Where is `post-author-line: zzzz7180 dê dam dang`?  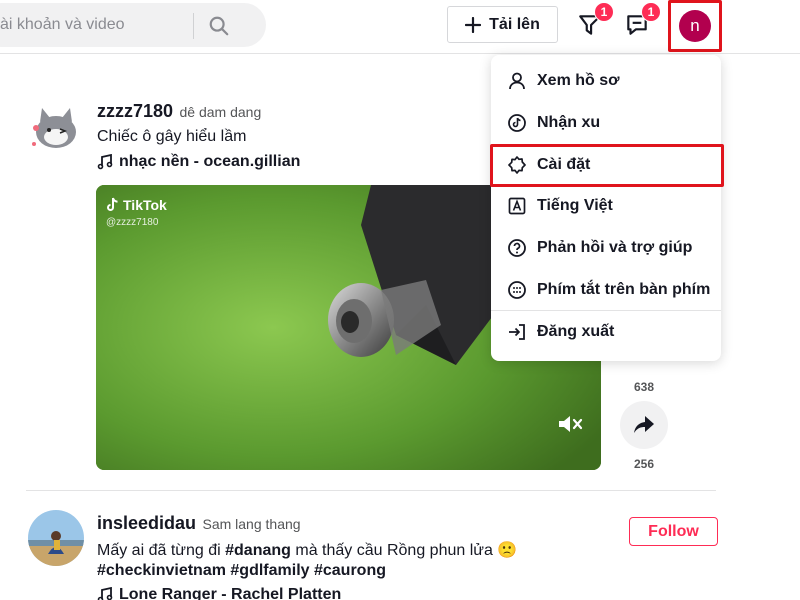
post-author-line: zzzz7180 dê dam dang is located at coordinates (179, 111).